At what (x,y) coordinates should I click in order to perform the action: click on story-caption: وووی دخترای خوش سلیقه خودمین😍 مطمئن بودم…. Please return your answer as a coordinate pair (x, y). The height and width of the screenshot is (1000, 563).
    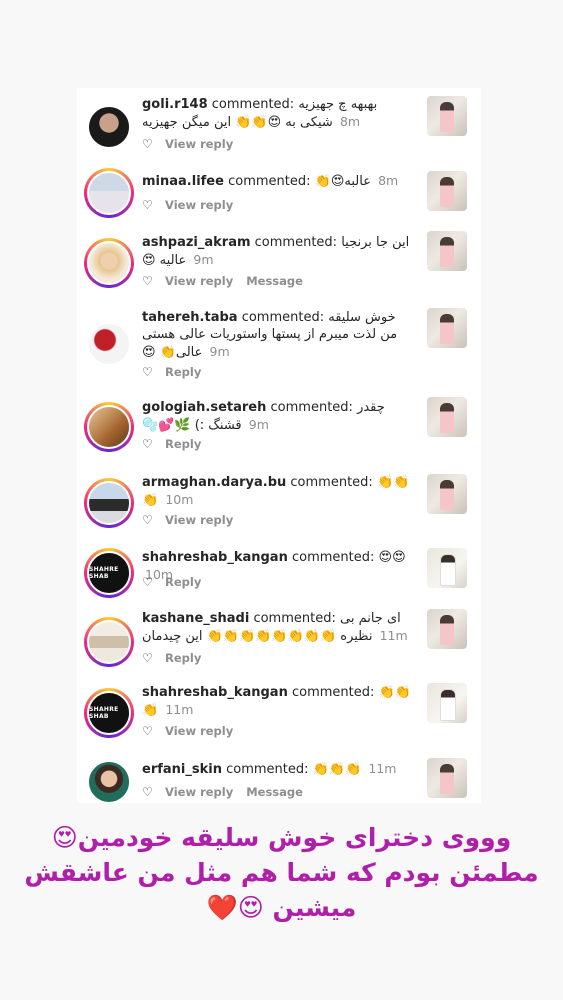
    Looking at the image, I should click on (281, 872).